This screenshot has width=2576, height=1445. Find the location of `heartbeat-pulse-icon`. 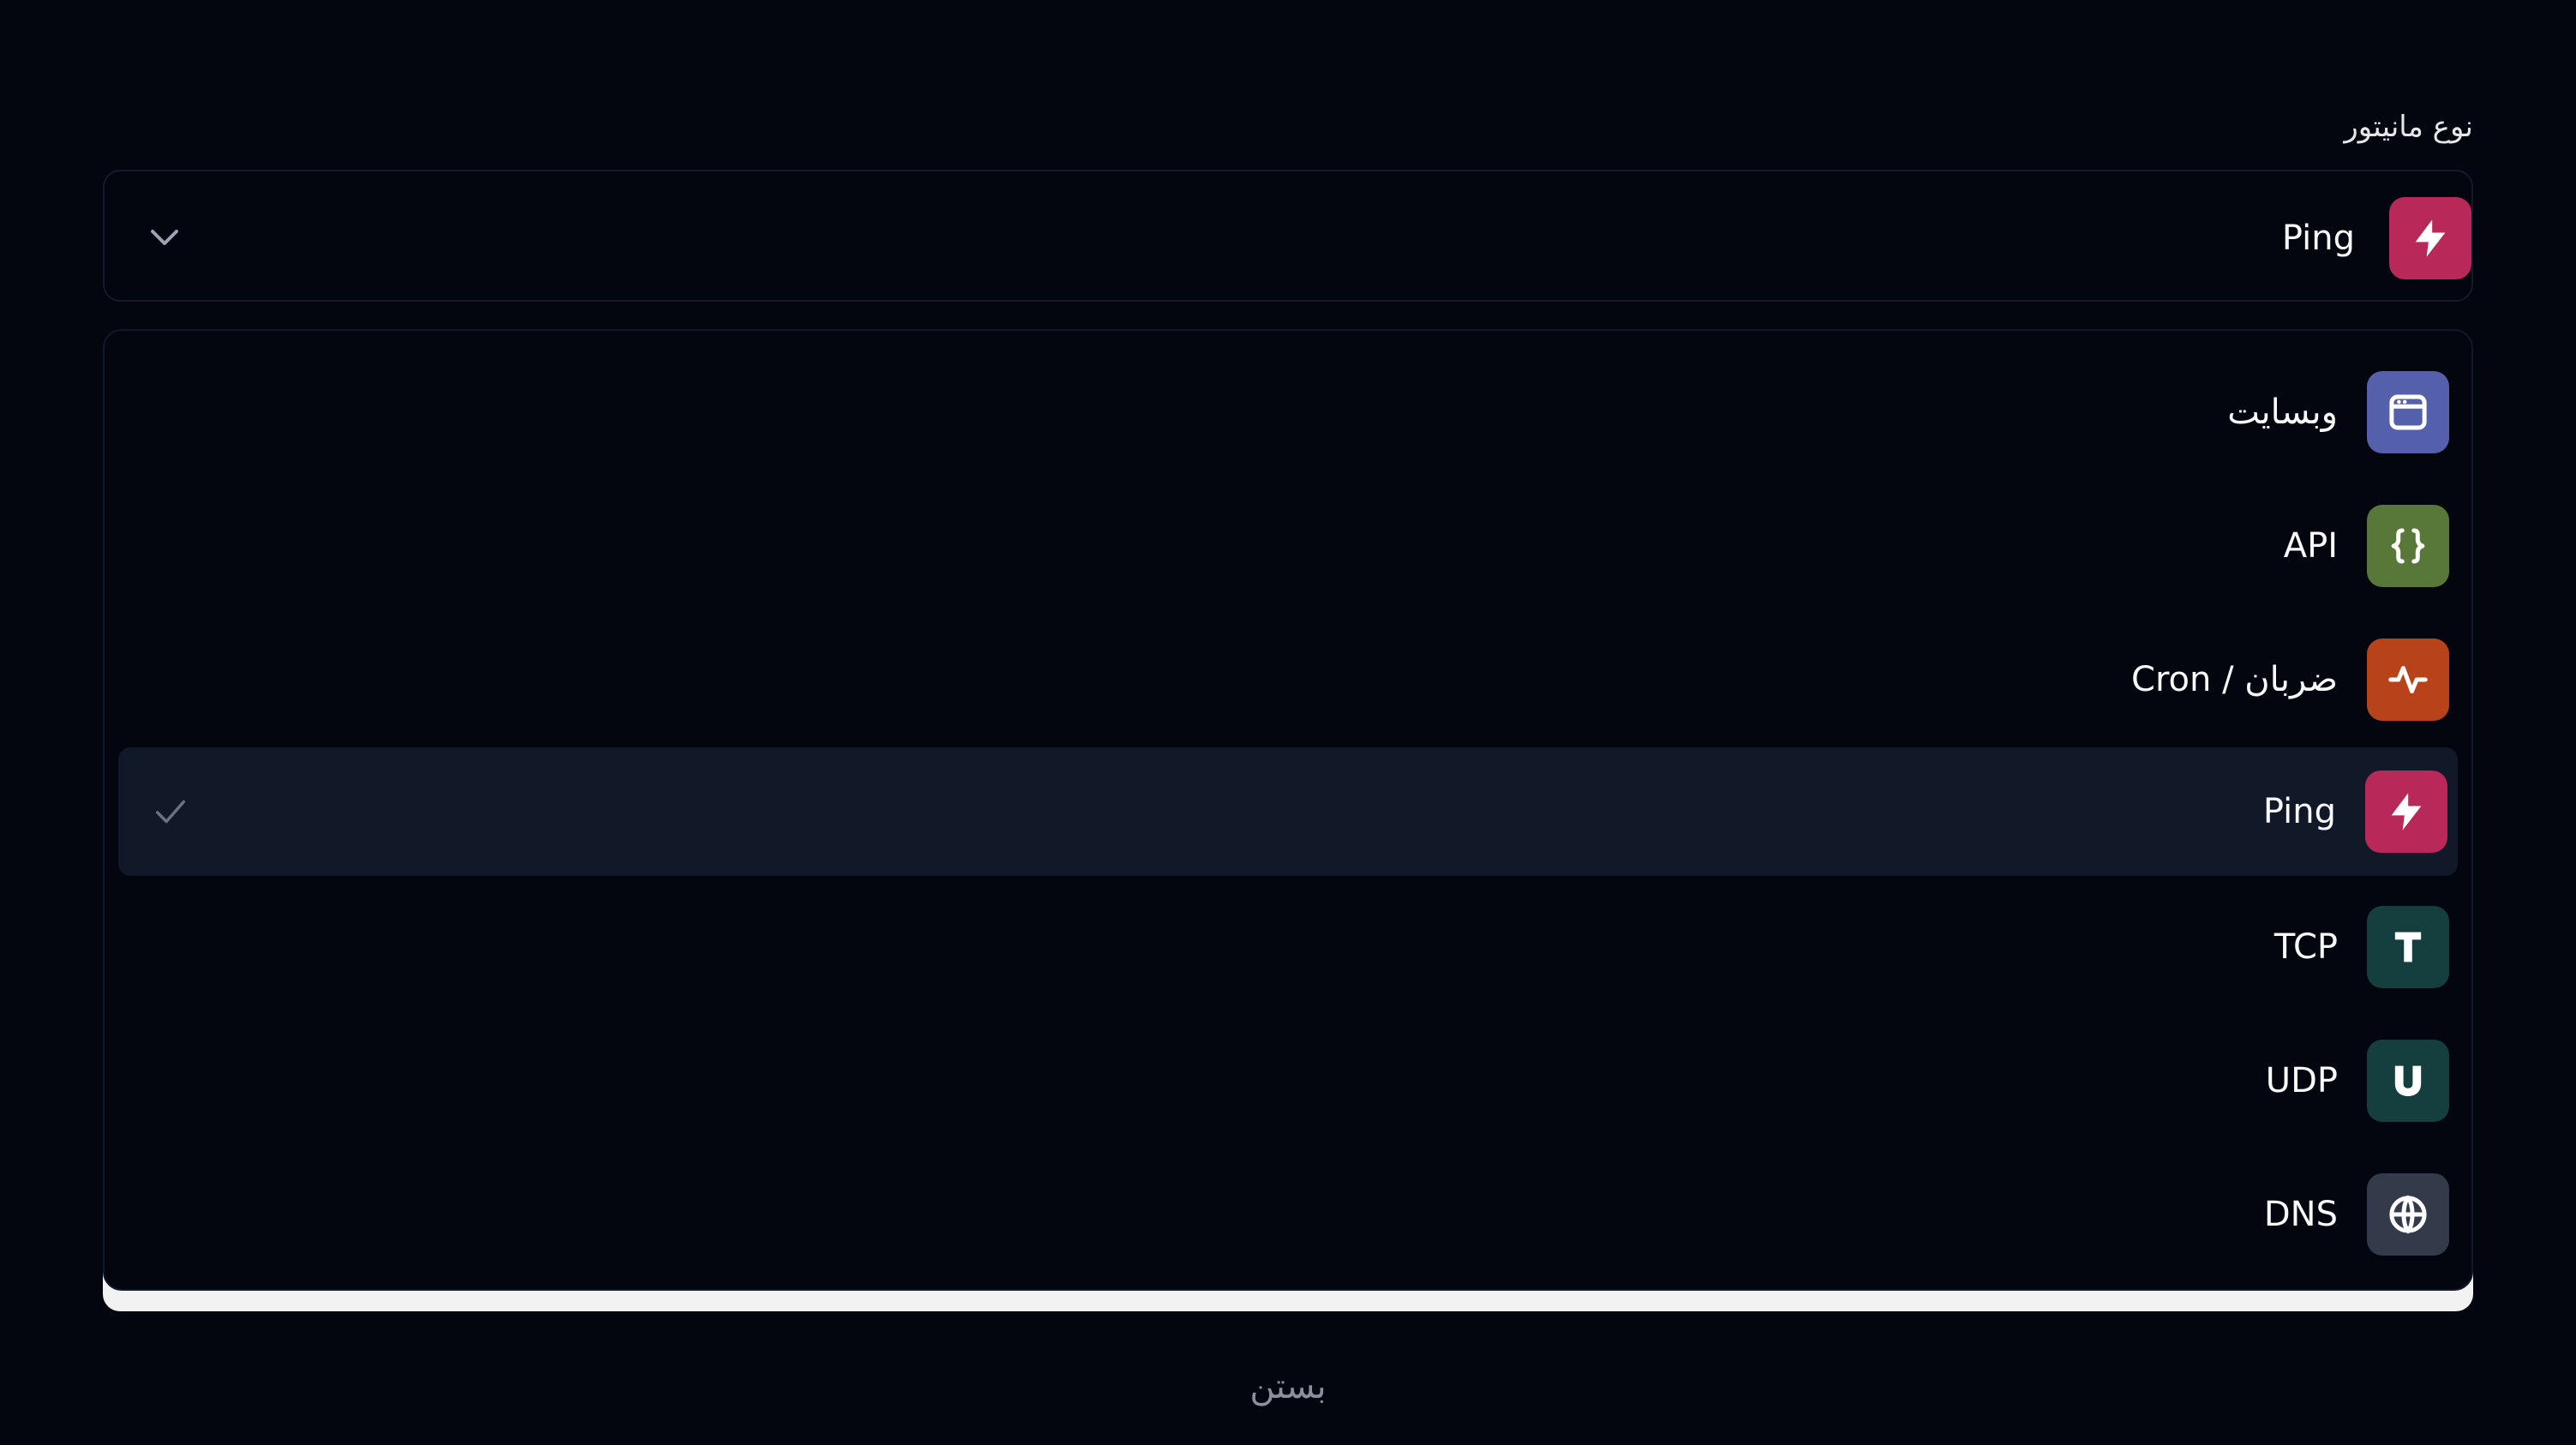

heartbeat-pulse-icon is located at coordinates (2408, 680).